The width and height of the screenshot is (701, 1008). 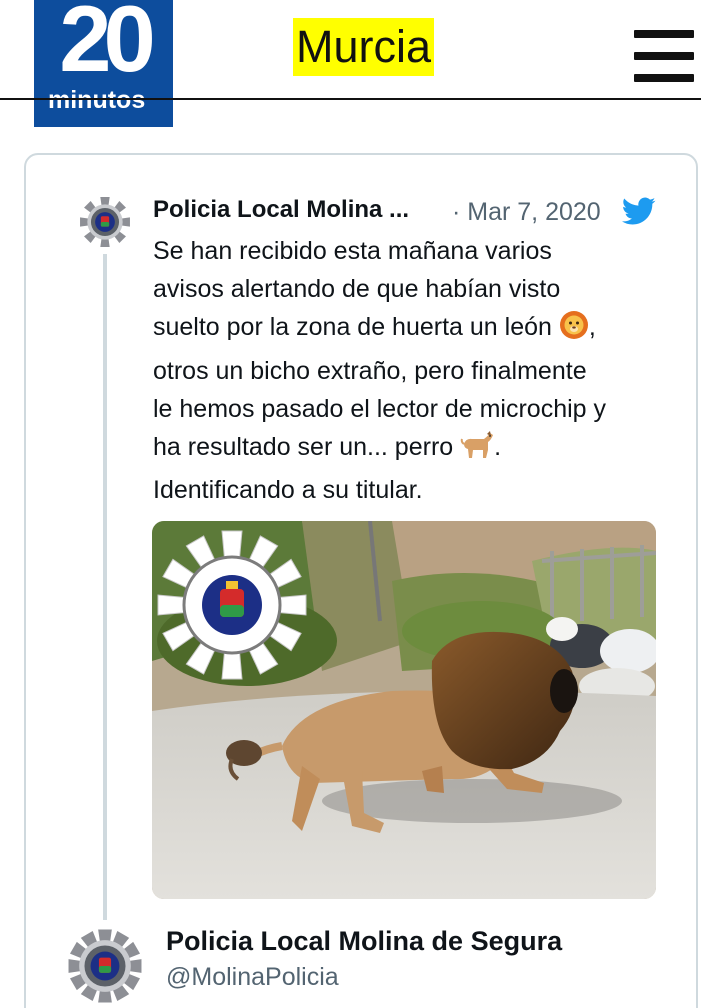 What do you see at coordinates (105, 587) in the screenshot?
I see `thread-line` at bounding box center [105, 587].